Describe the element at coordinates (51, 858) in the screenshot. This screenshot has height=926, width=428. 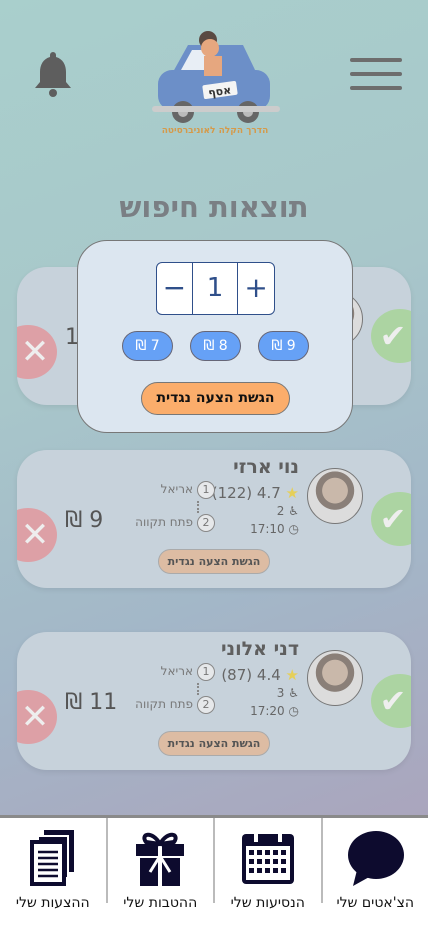
I see `documents-icon` at that location.